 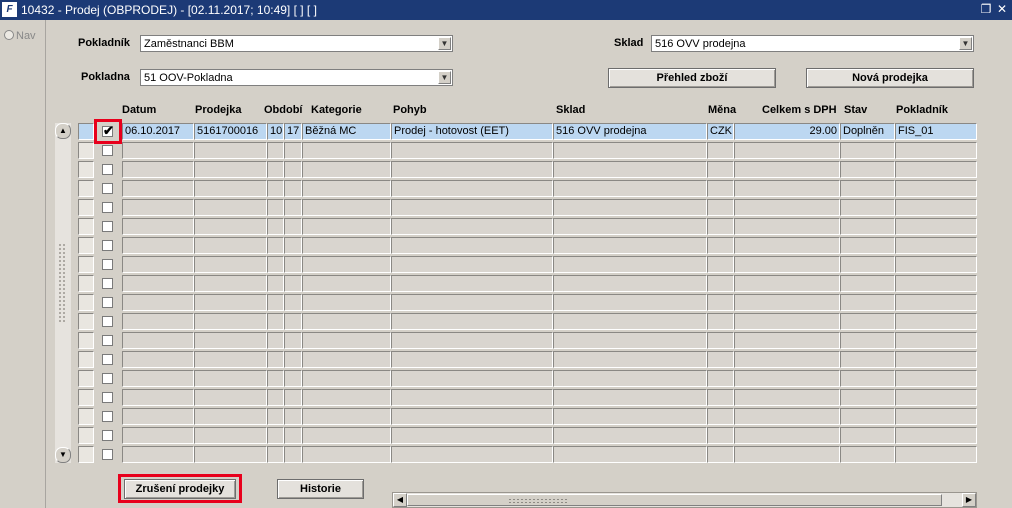 What do you see at coordinates (674, 500) in the screenshot?
I see `scroll-thumb` at bounding box center [674, 500].